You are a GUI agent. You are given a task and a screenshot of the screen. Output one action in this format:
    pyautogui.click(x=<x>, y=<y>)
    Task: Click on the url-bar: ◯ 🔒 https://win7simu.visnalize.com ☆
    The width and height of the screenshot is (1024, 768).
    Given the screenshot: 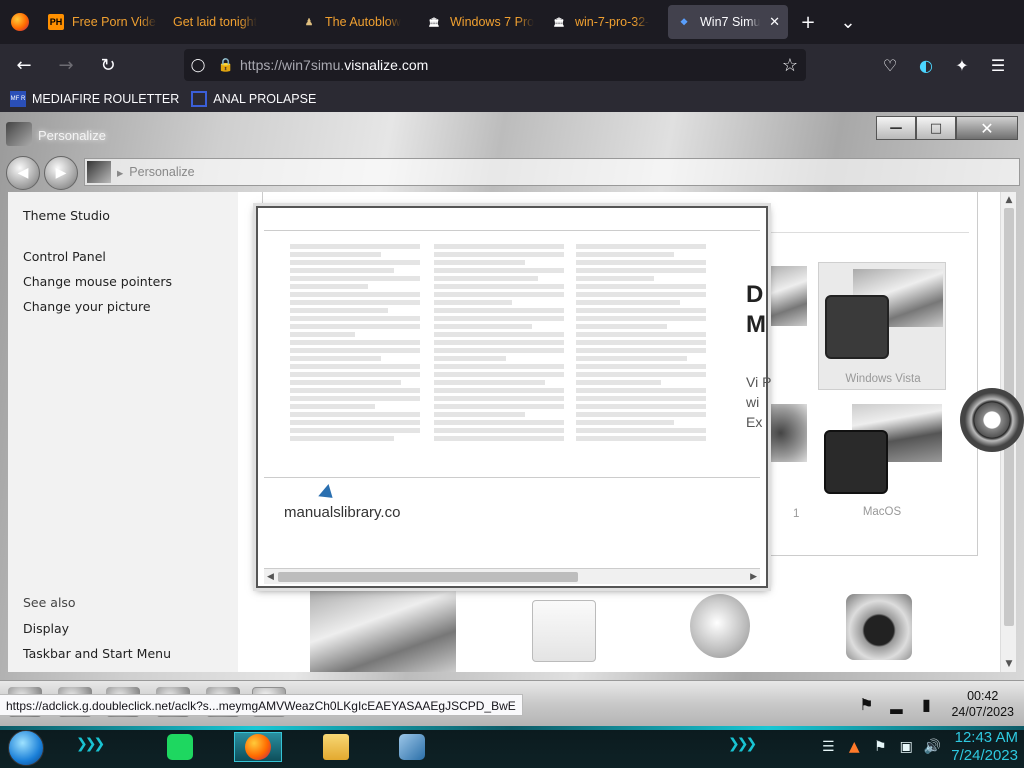 What is the action you would take?
    pyautogui.click(x=495, y=65)
    